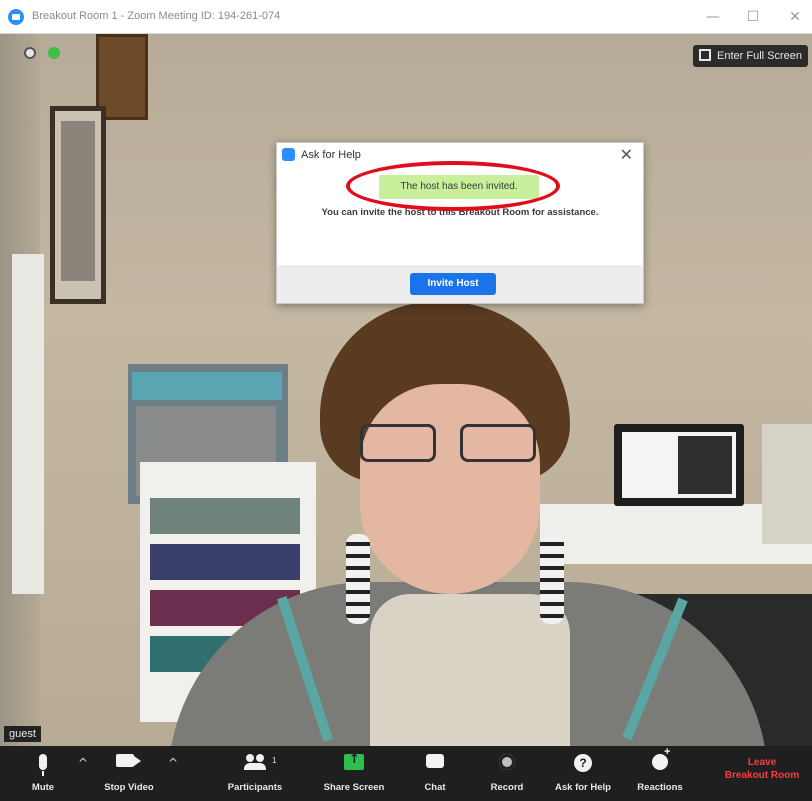 This screenshot has width=812, height=801. What do you see at coordinates (54, 53) in the screenshot?
I see `encryption-shield-icon` at bounding box center [54, 53].